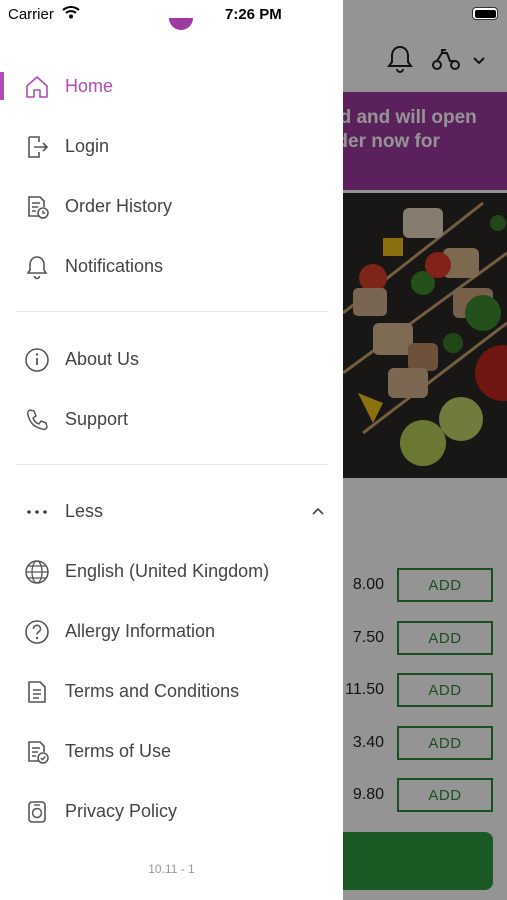 The width and height of the screenshot is (507, 900). What do you see at coordinates (38, 147) in the screenshot?
I see `login-icon` at bounding box center [38, 147].